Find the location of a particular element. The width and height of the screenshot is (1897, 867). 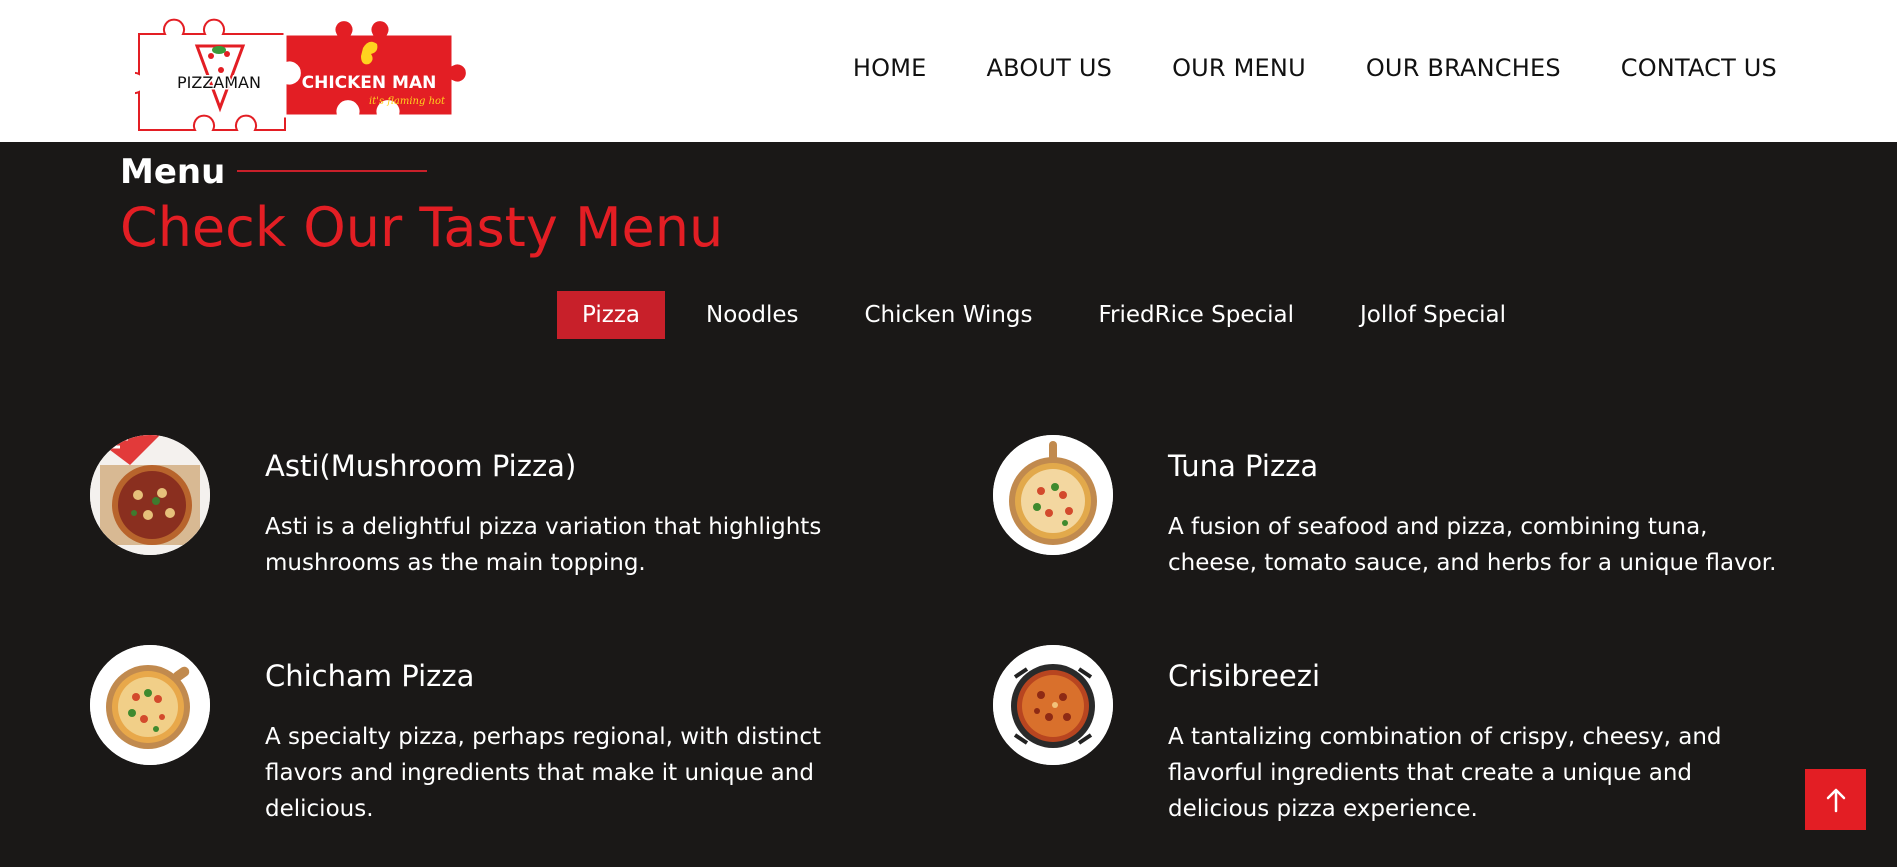

brand-logo: PIZZAMAN CHICKEN MAN it's flaming hot is located at coordinates (305, 84).